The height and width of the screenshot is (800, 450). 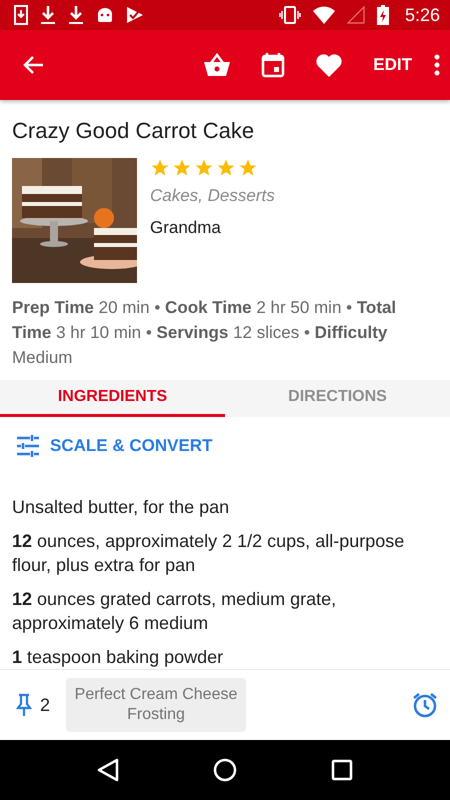 I want to click on tab: INGREDIENTS, so click(x=112, y=398).